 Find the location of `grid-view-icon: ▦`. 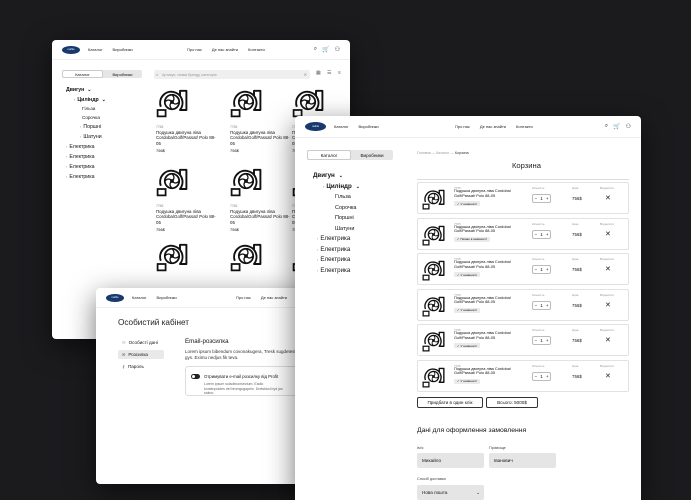

grid-view-icon: ▦ is located at coordinates (318, 73).